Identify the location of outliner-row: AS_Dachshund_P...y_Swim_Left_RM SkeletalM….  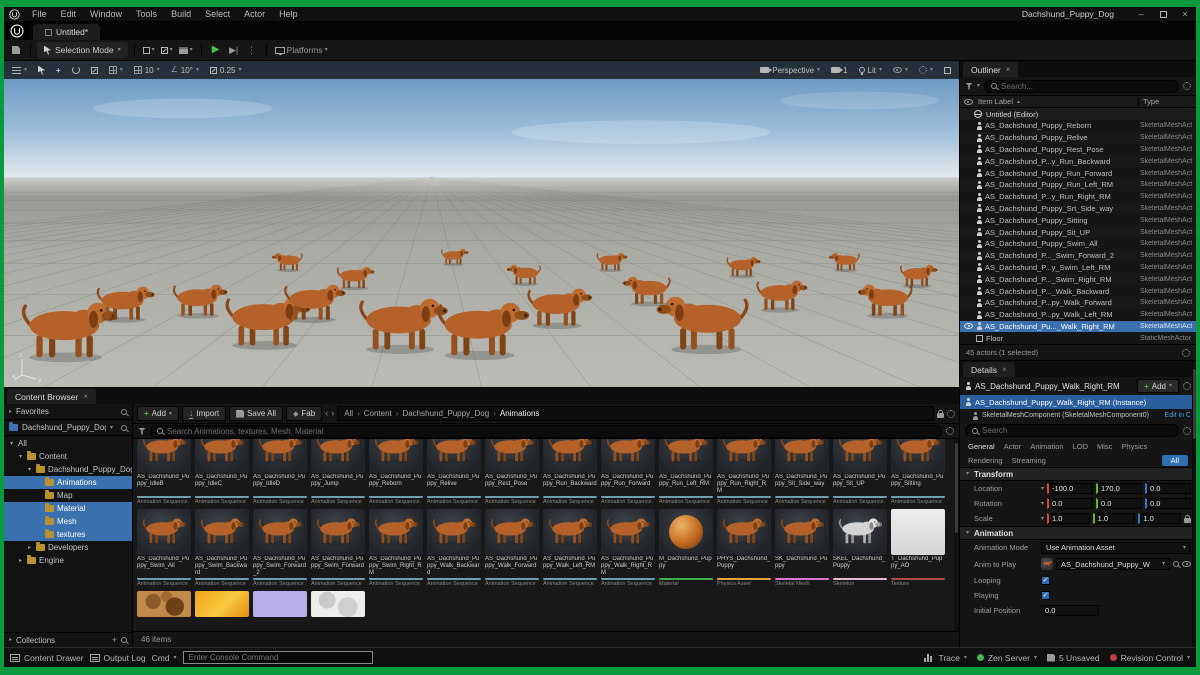
(1078, 268).